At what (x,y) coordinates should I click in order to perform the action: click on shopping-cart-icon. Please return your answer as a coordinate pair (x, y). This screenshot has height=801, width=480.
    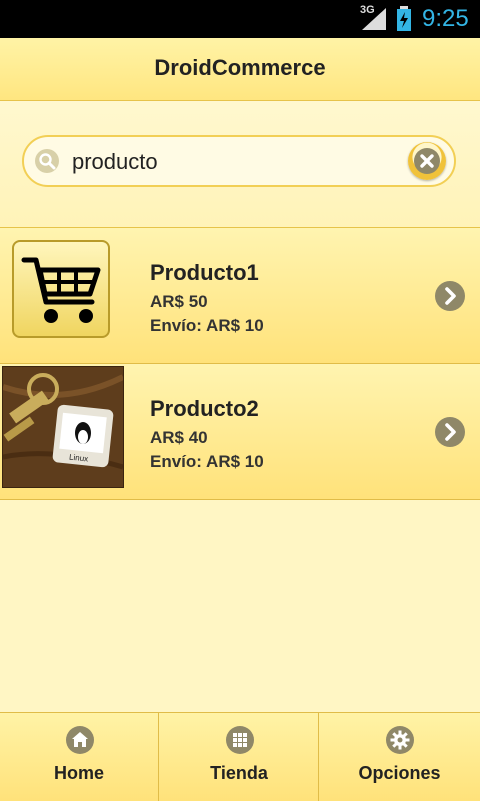
    Looking at the image, I should click on (61, 289).